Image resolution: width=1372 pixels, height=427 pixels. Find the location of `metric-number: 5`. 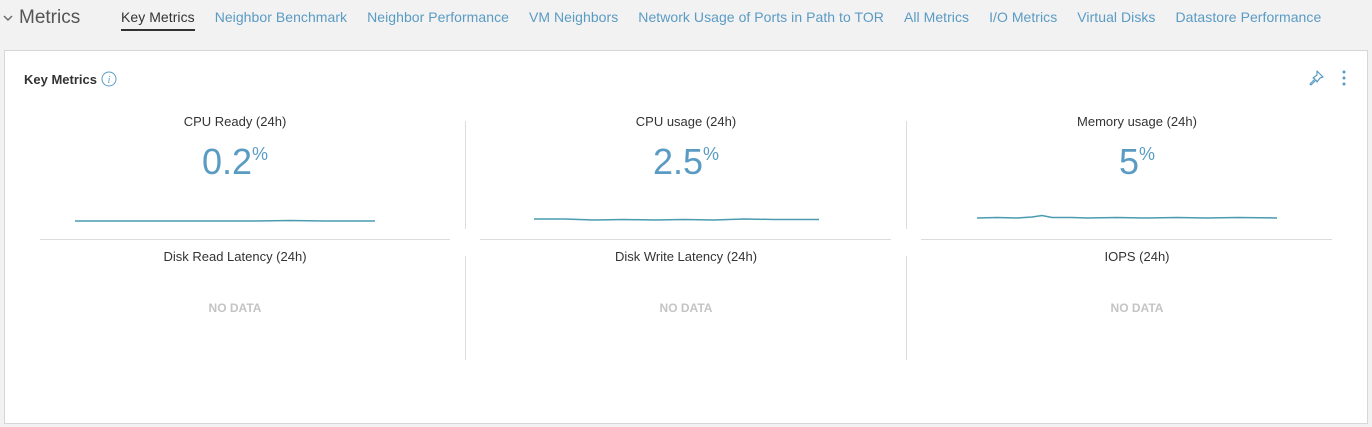

metric-number: 5 is located at coordinates (1128, 161).